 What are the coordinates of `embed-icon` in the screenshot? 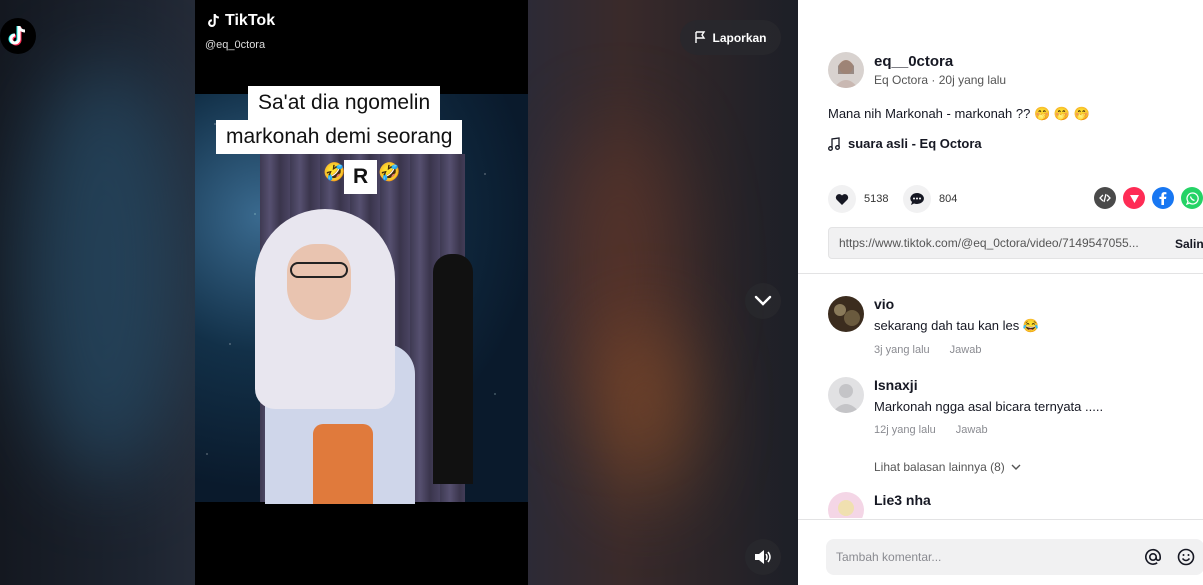 It's located at (1105, 198).